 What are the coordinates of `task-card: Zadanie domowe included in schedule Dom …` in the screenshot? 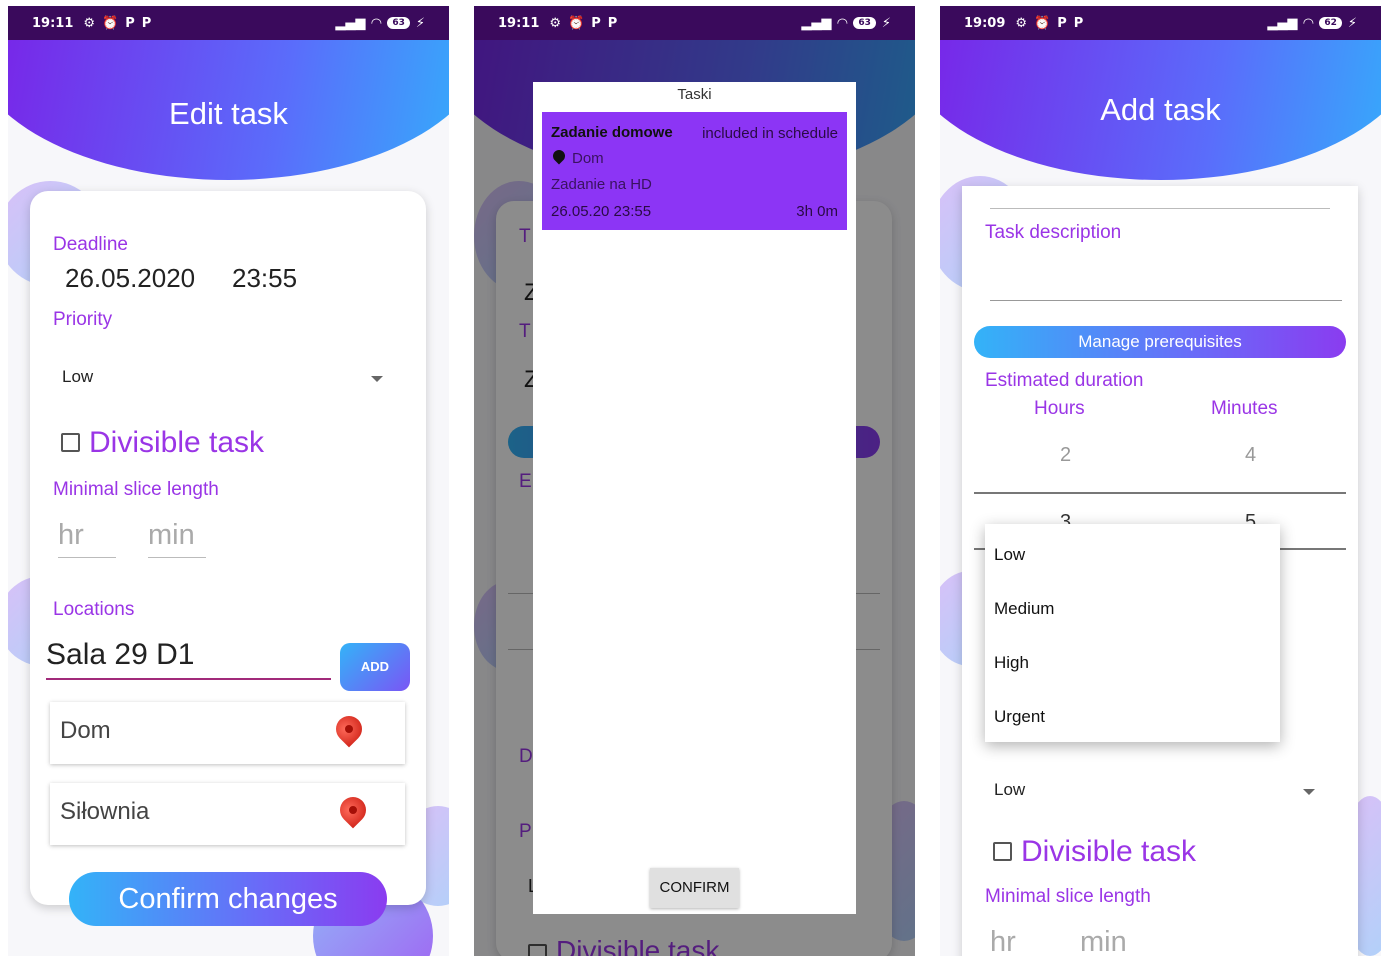 It's located at (694, 171).